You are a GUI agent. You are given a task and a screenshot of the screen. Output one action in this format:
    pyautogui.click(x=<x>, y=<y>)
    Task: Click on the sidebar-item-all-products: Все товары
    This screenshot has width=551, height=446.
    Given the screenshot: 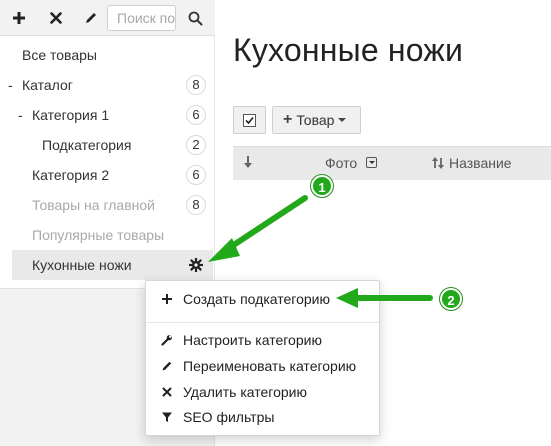 What is the action you would take?
    pyautogui.click(x=106, y=55)
    